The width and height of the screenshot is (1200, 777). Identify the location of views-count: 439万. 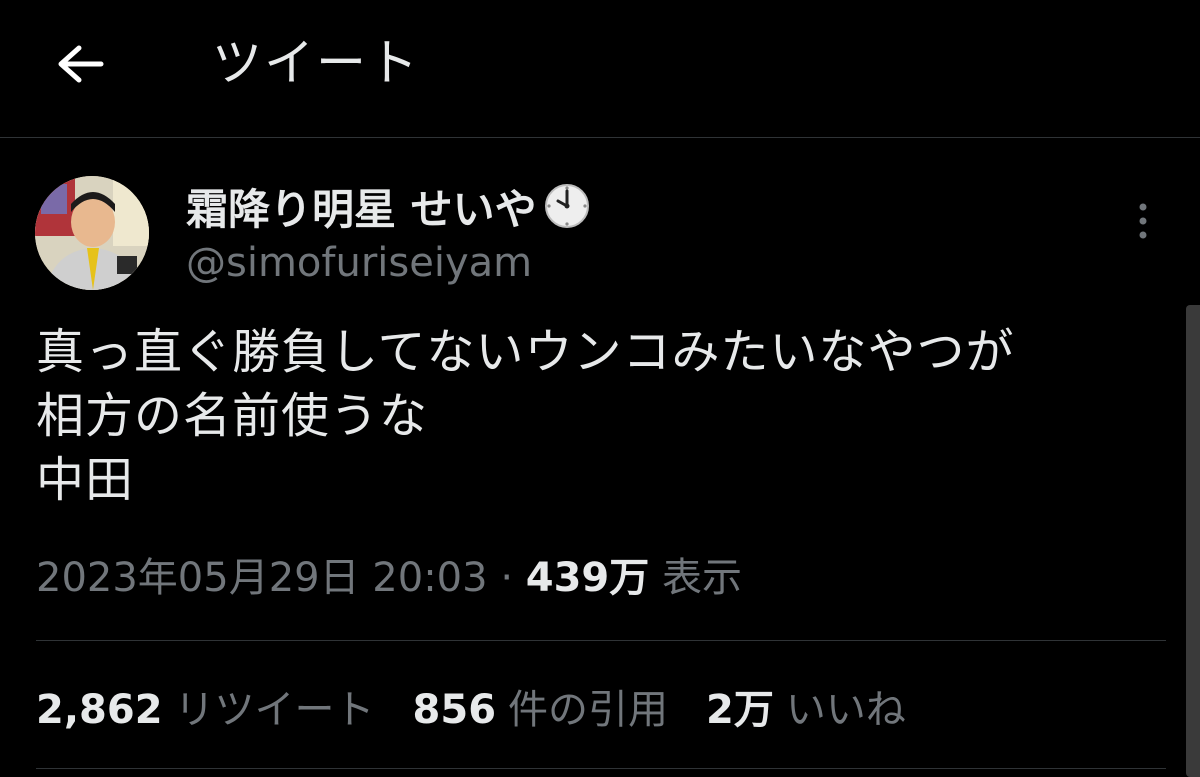
(587, 578).